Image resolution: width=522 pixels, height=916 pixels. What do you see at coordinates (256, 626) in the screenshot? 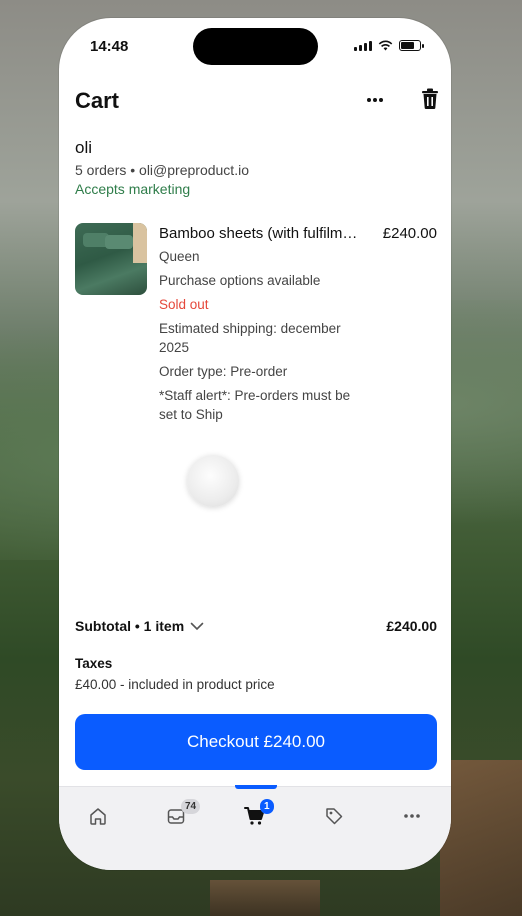
I see `subtotal-row: Subtotal • 1 item £240.00` at bounding box center [256, 626].